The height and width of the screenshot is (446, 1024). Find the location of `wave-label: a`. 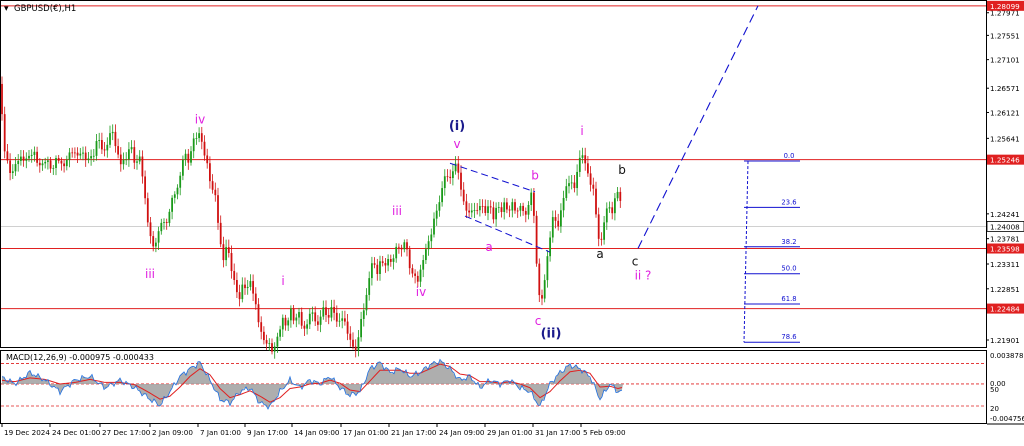

wave-label: a is located at coordinates (599, 254).